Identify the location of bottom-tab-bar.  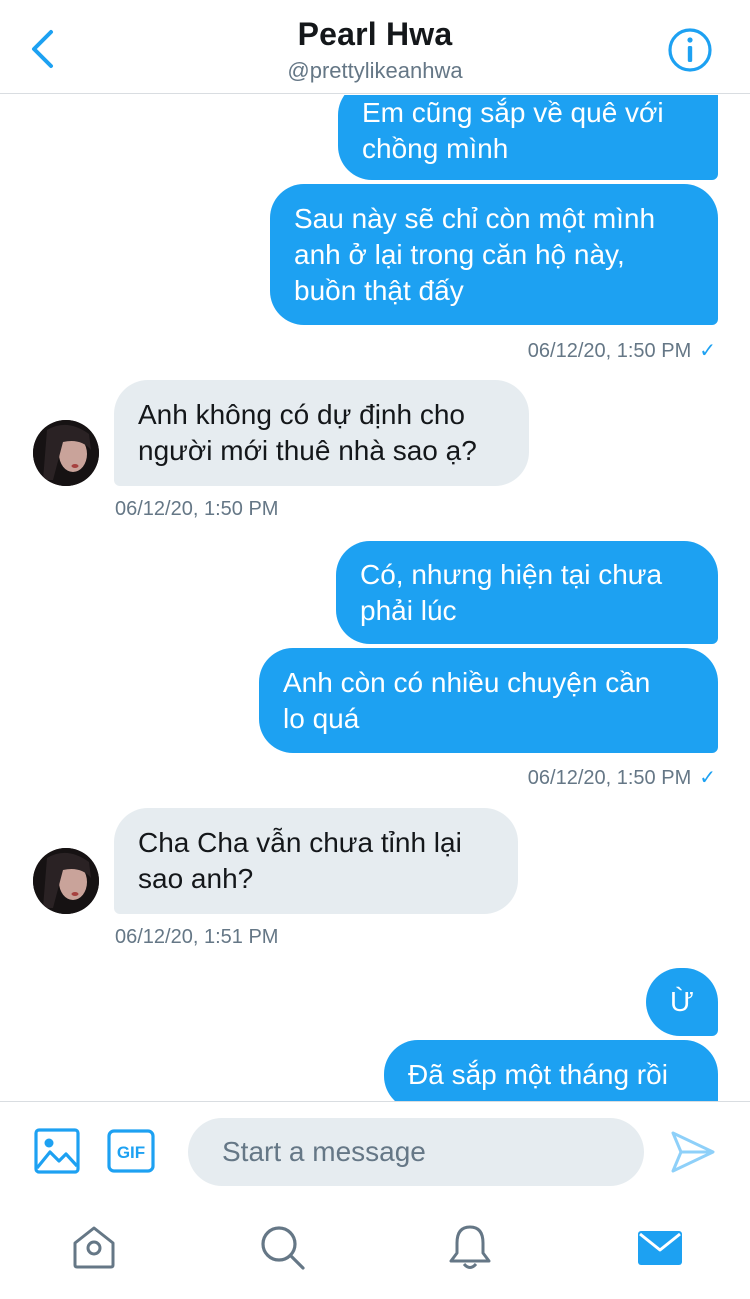
(375, 1250).